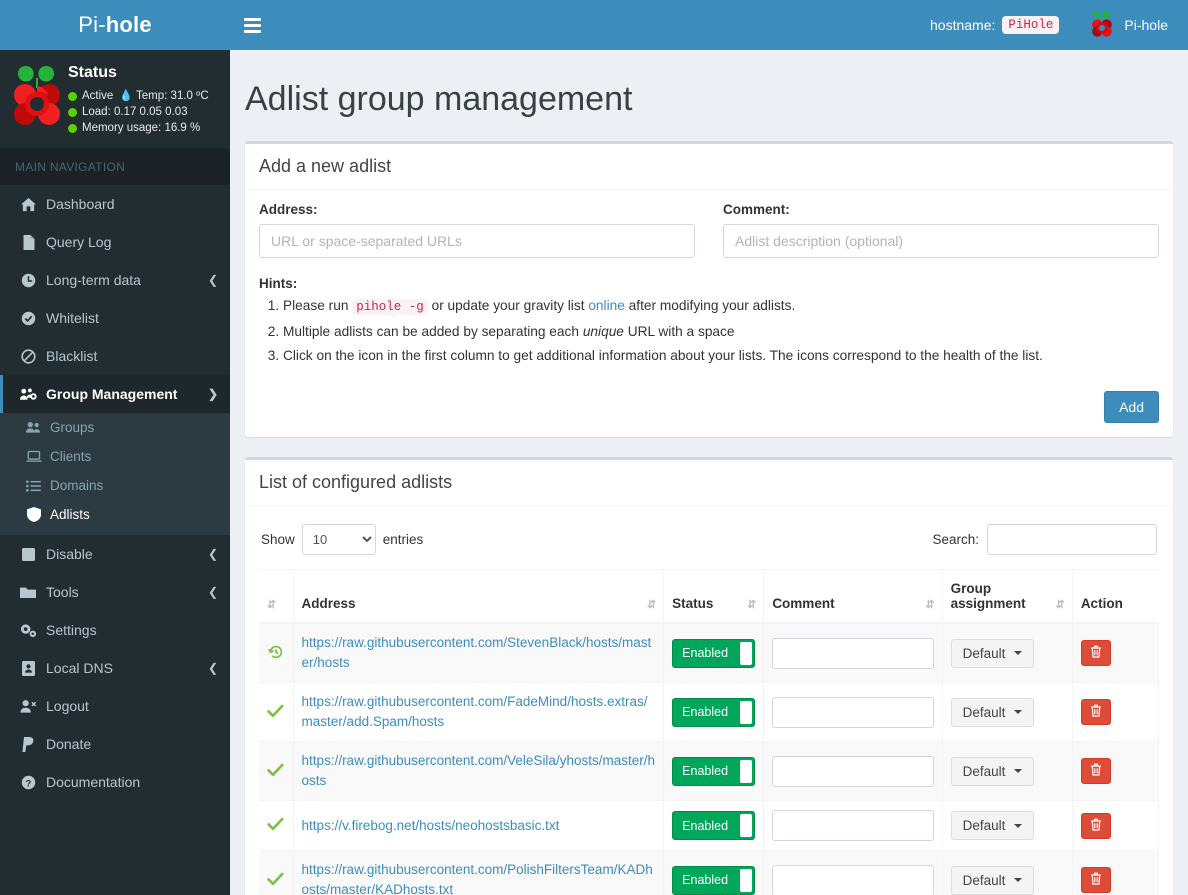  I want to click on chevron-down-icon, so click(1018, 771).